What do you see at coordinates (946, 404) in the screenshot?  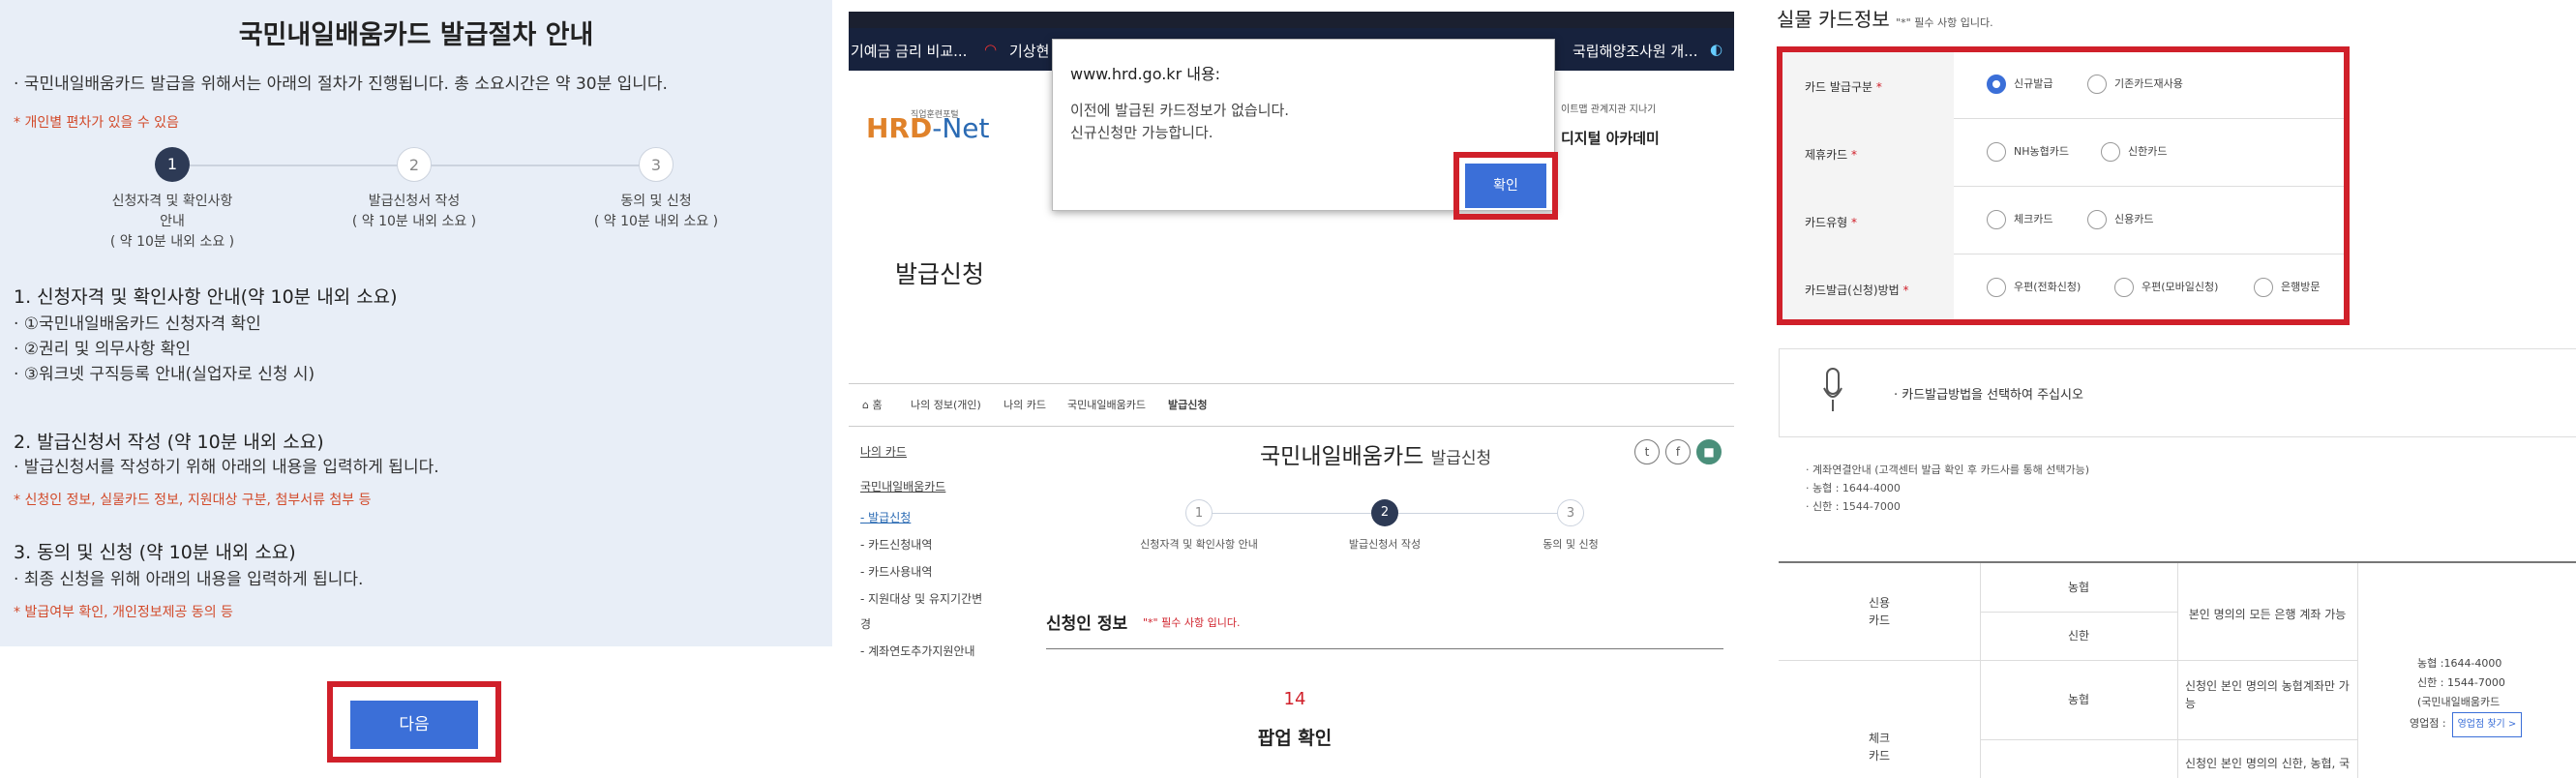 I see `breadcrumb-item: 나의 정보(개인)` at bounding box center [946, 404].